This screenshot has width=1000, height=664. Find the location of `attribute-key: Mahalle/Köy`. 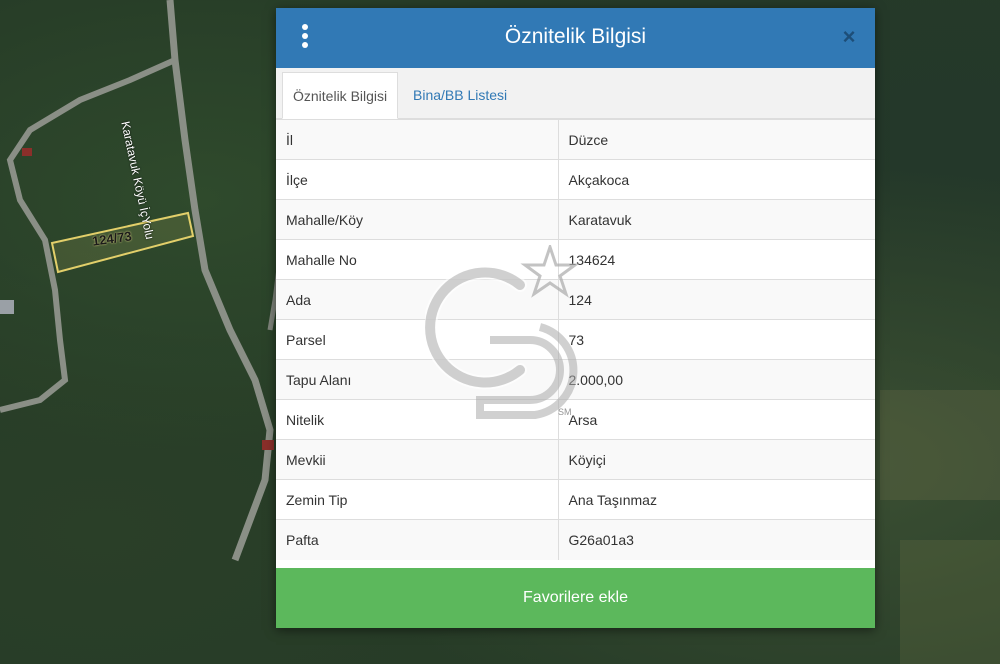

attribute-key: Mahalle/Köy is located at coordinates (417, 219).